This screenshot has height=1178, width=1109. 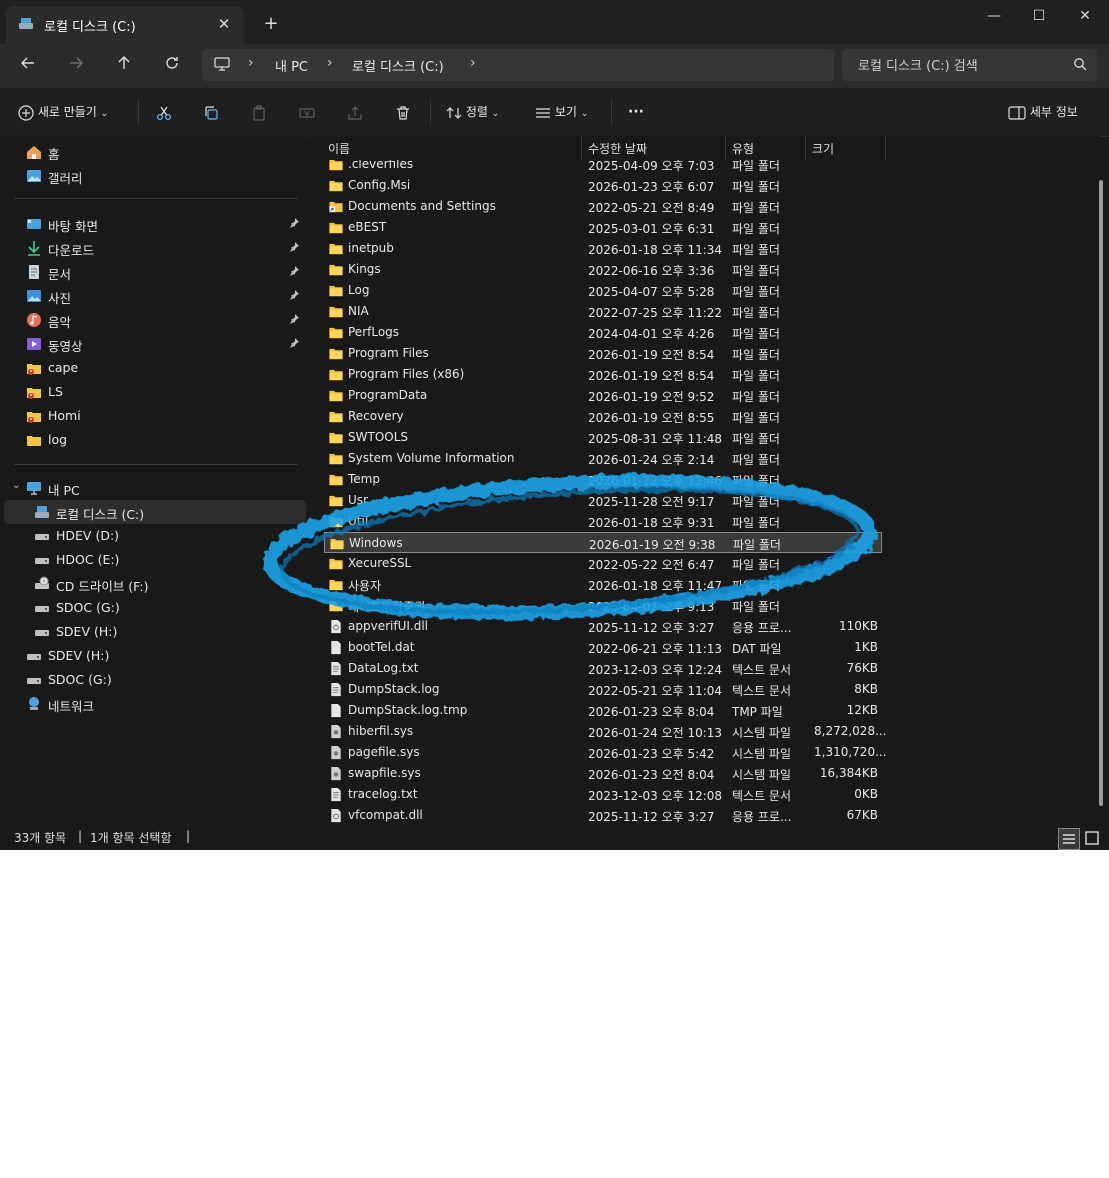 What do you see at coordinates (603, 563) in the screenshot?
I see `table-row: XecureSSL 2022-05-22 오전 6:47 파일 폴더` at bounding box center [603, 563].